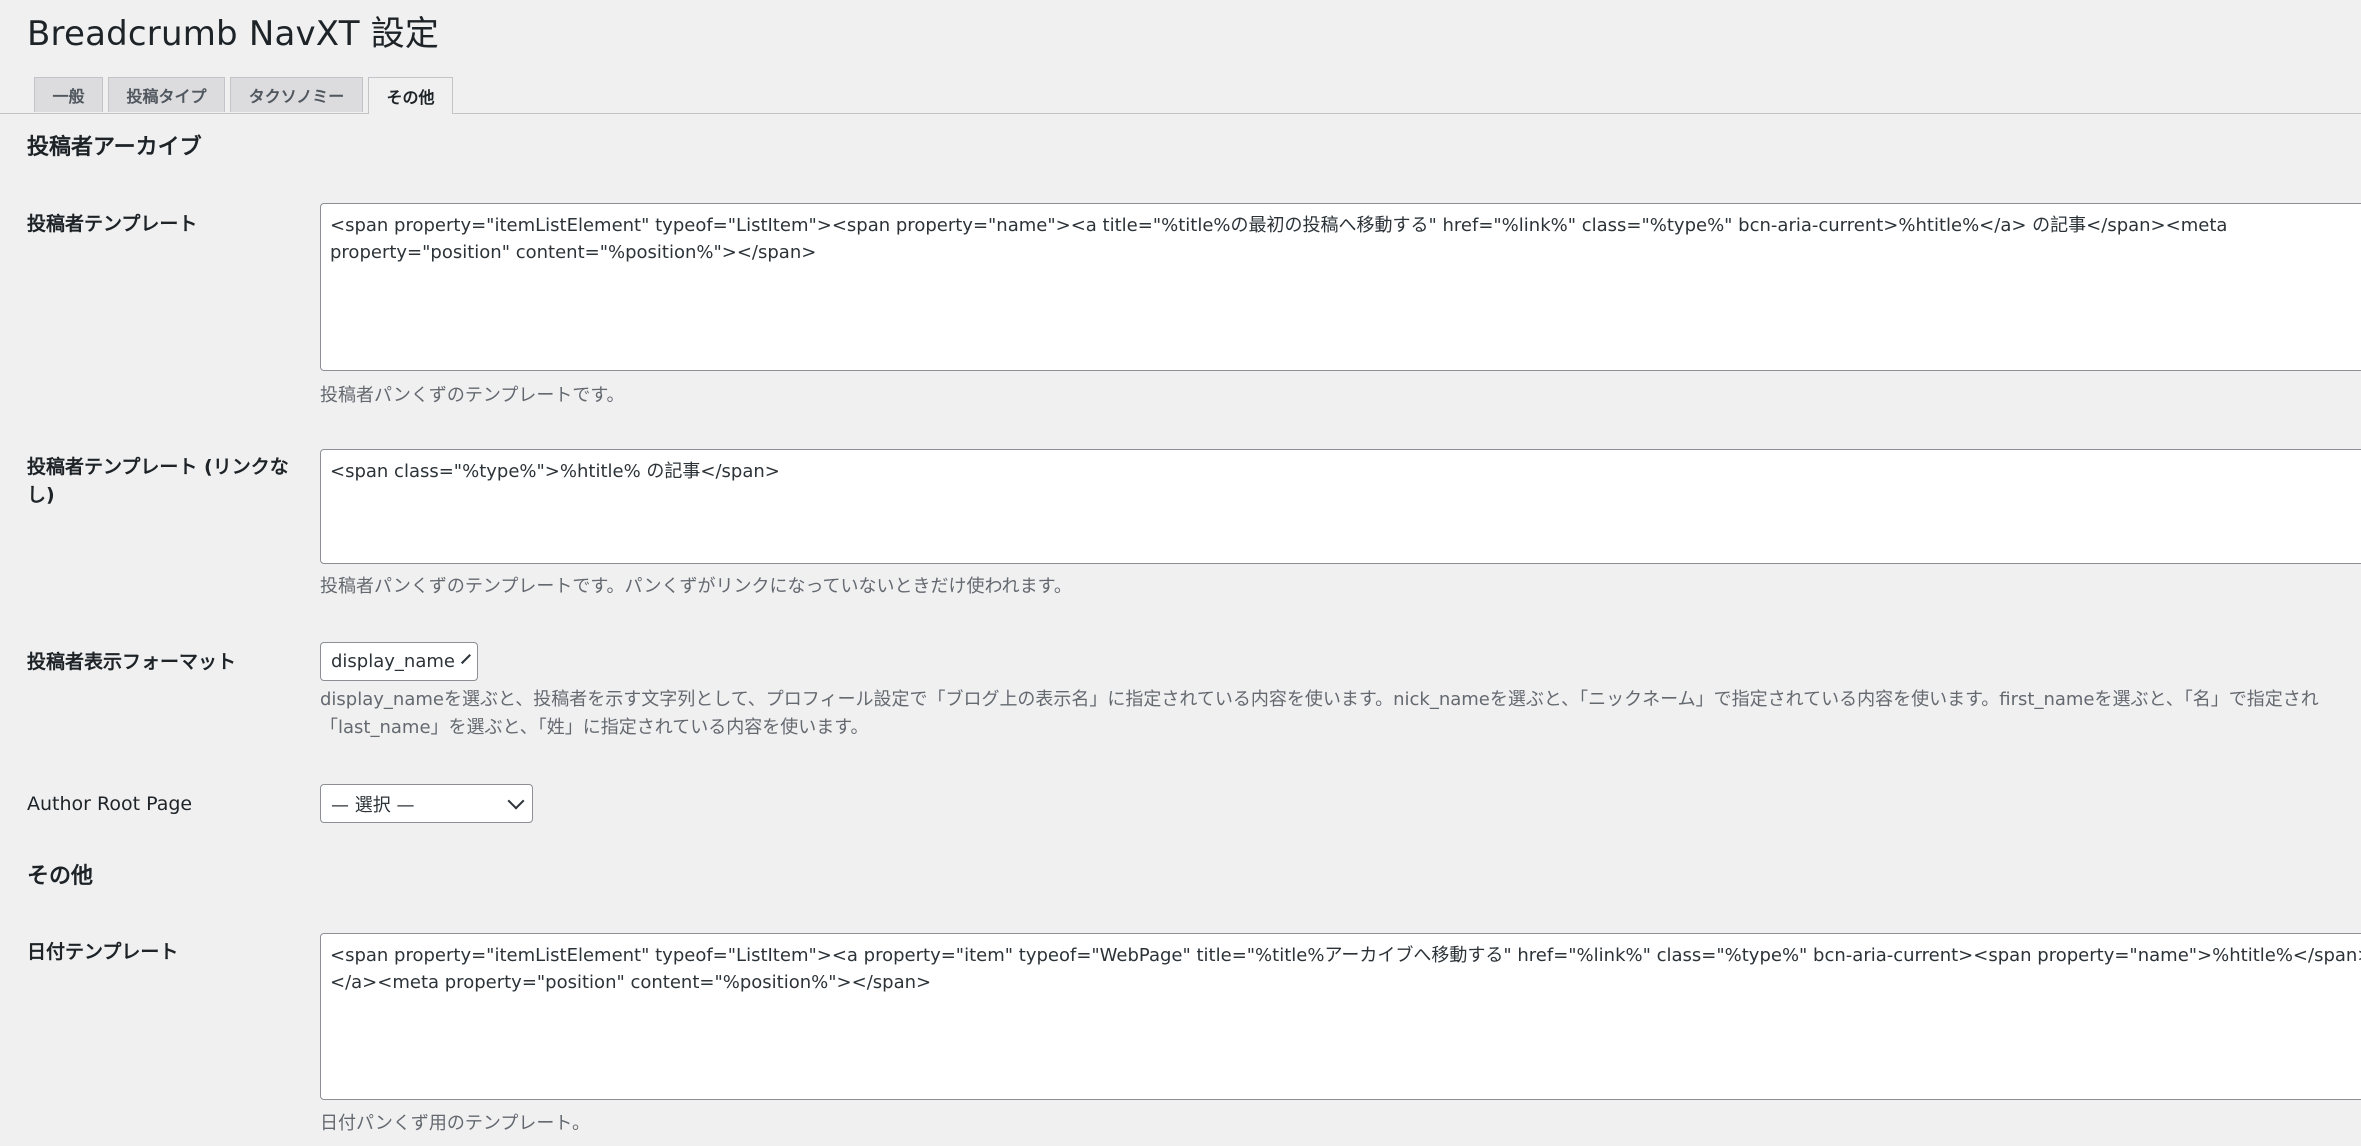 The image size is (2361, 1146). What do you see at coordinates (455, 1123) in the screenshot?
I see `date-template-description: 日付パンくず用のテンプレート。` at bounding box center [455, 1123].